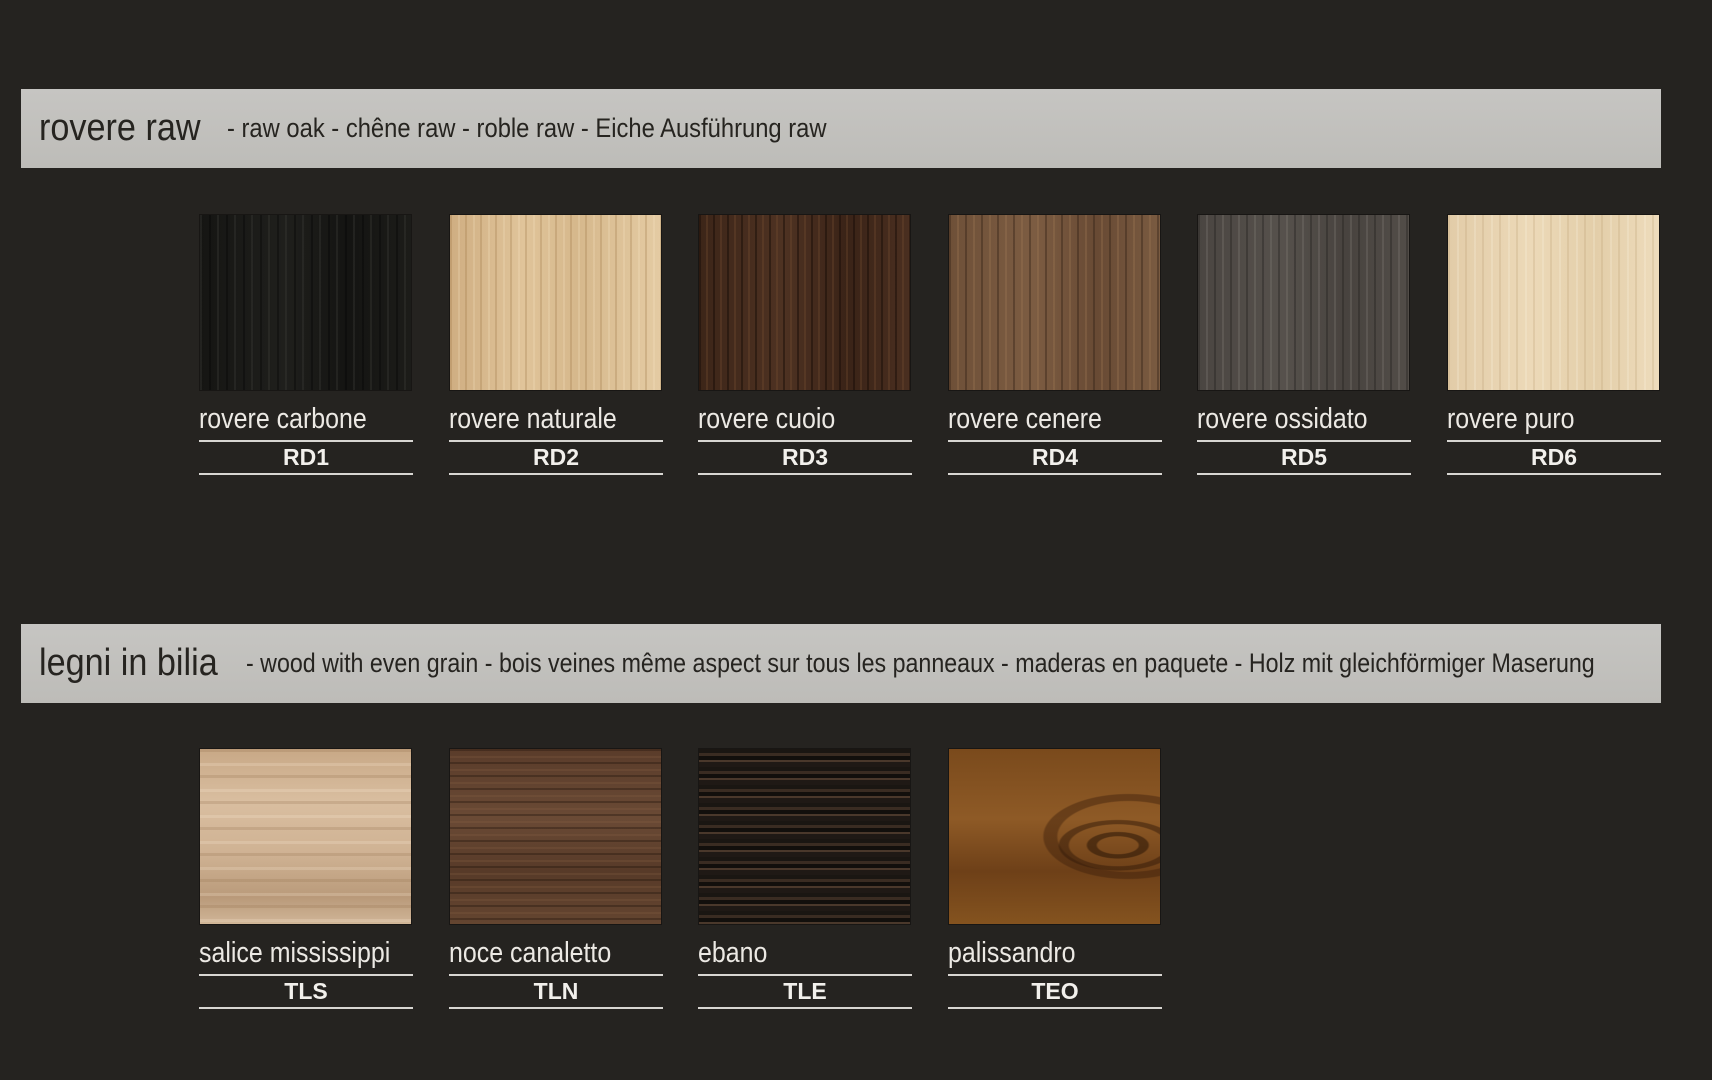 This screenshot has height=1080, width=1712. Describe the element at coordinates (767, 419) in the screenshot. I see `swatch-name: rovere cuoio` at that location.